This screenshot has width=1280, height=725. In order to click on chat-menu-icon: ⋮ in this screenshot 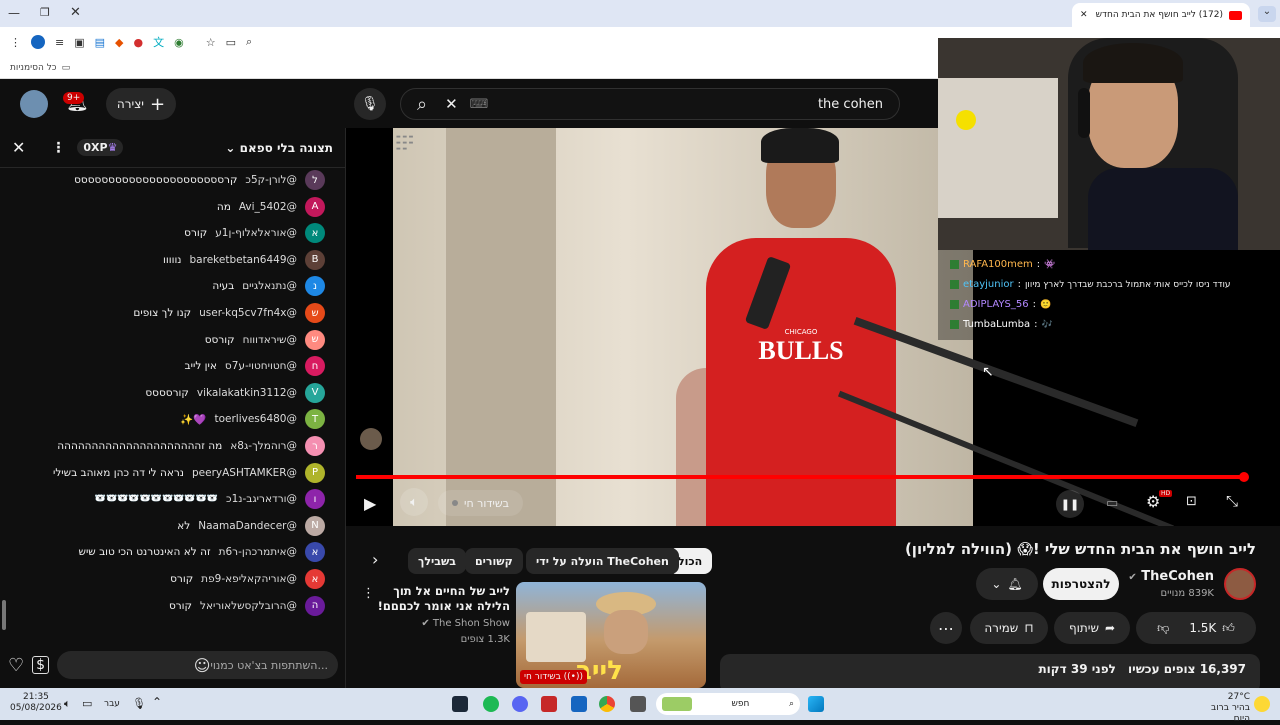, I will do `click(58, 148)`.